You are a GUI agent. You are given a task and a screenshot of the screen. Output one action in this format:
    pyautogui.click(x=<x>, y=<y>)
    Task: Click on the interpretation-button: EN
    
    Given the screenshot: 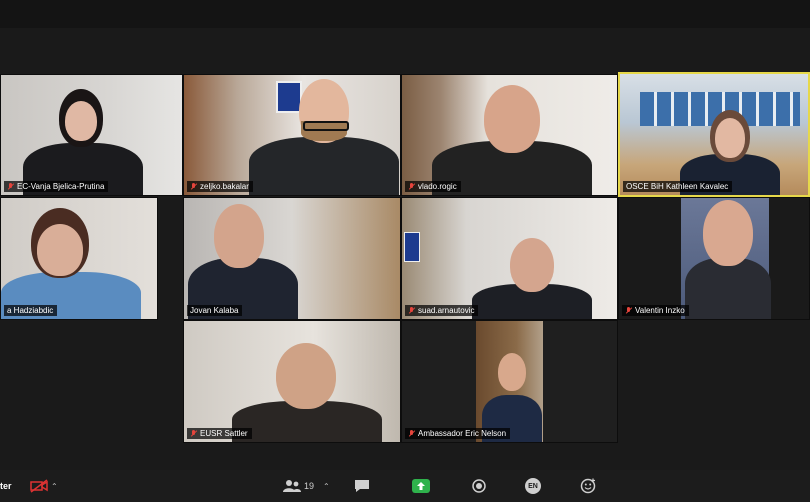 What is the action you would take?
    pyautogui.click(x=533, y=486)
    